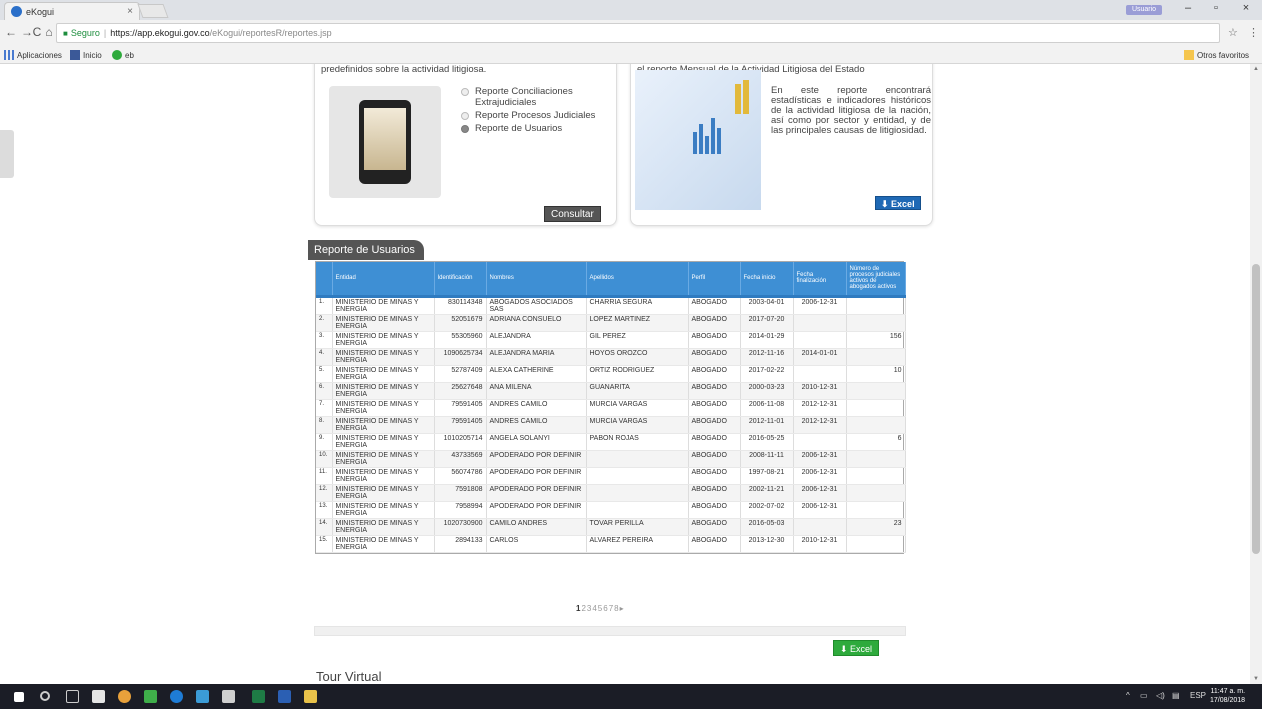 The width and height of the screenshot is (1262, 709). Describe the element at coordinates (72, 696) in the screenshot. I see `task-view-icon` at that location.